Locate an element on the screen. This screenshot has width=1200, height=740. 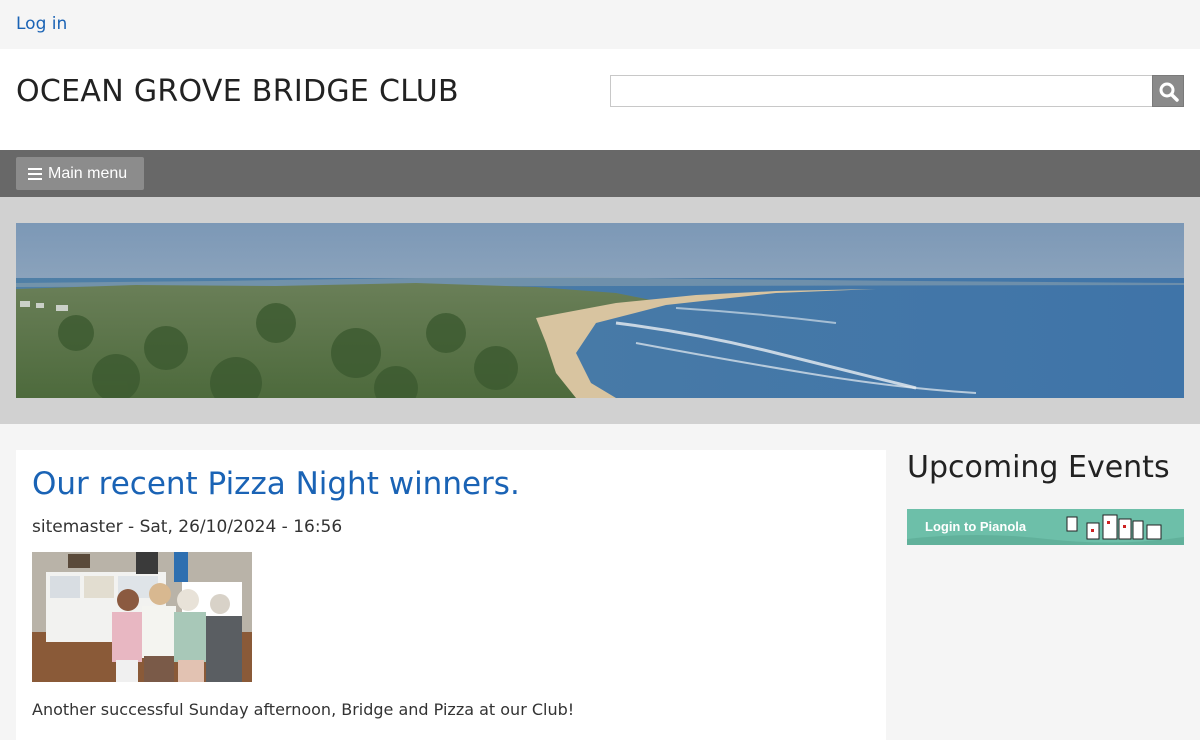
top-bar: Log in is located at coordinates (600, 24).